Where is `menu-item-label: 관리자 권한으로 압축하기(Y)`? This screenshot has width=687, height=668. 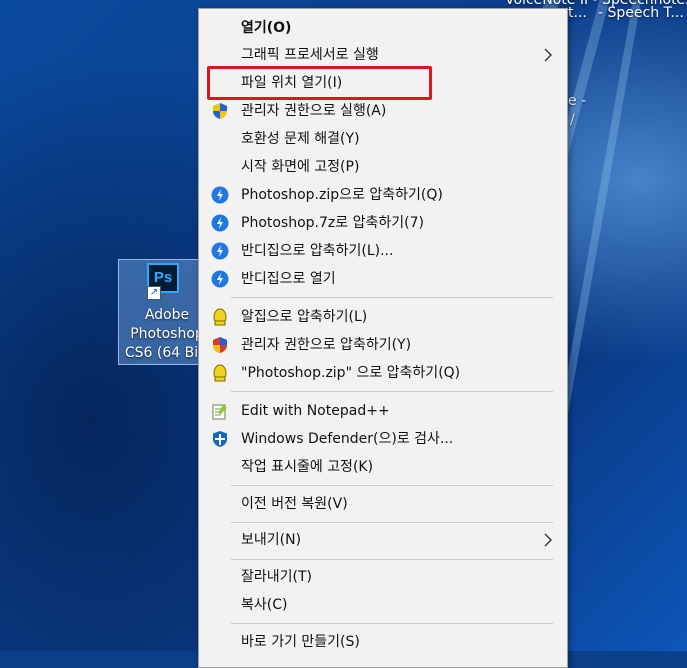
menu-item-label: 관리자 권한으로 압축하기(Y) is located at coordinates (326, 345).